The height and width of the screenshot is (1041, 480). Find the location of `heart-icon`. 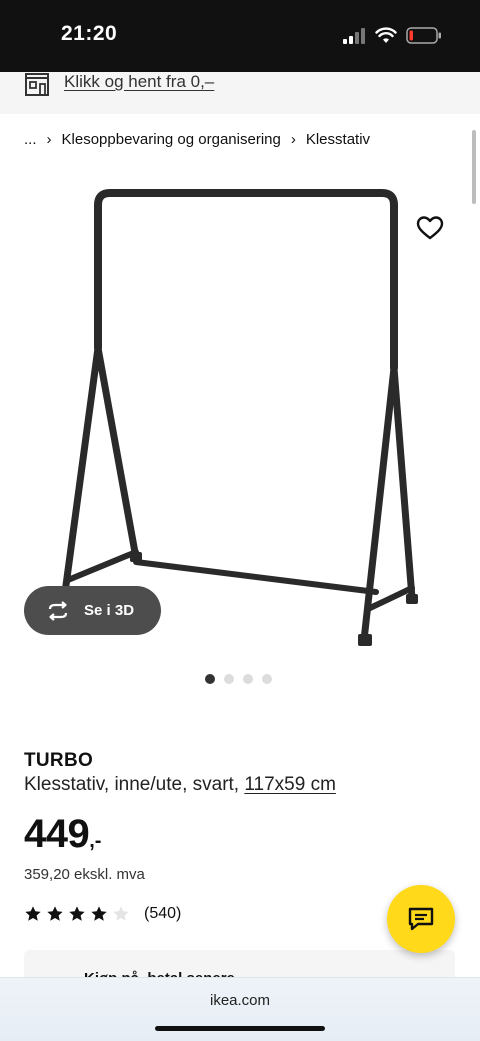

heart-icon is located at coordinates (430, 228).